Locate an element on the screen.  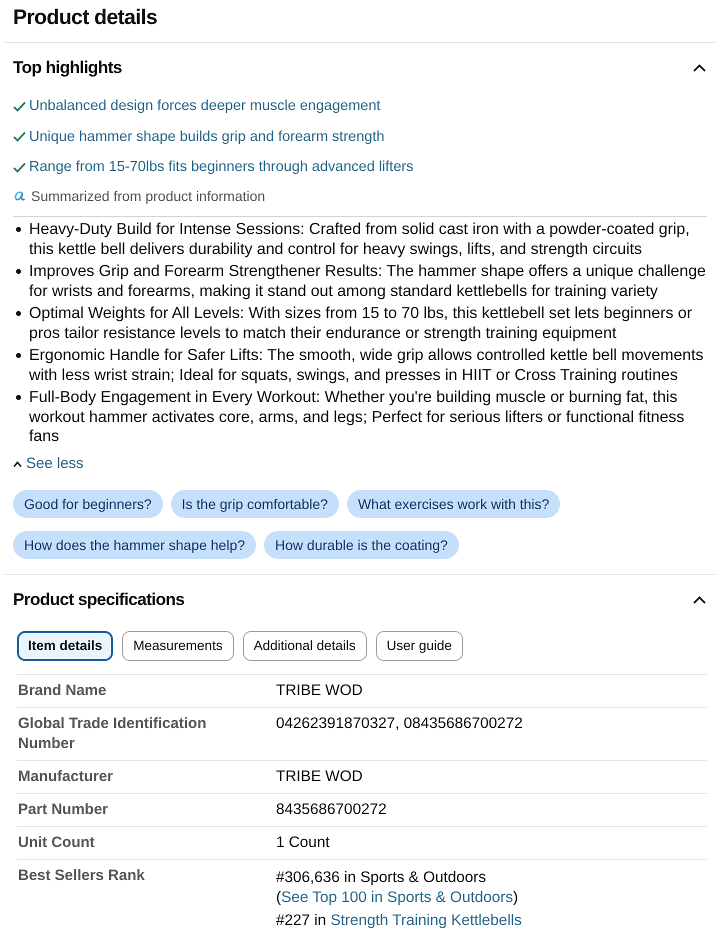
highlight-link: Unbalanced design forces deeper muscle engagement is located at coordinates (204, 106).